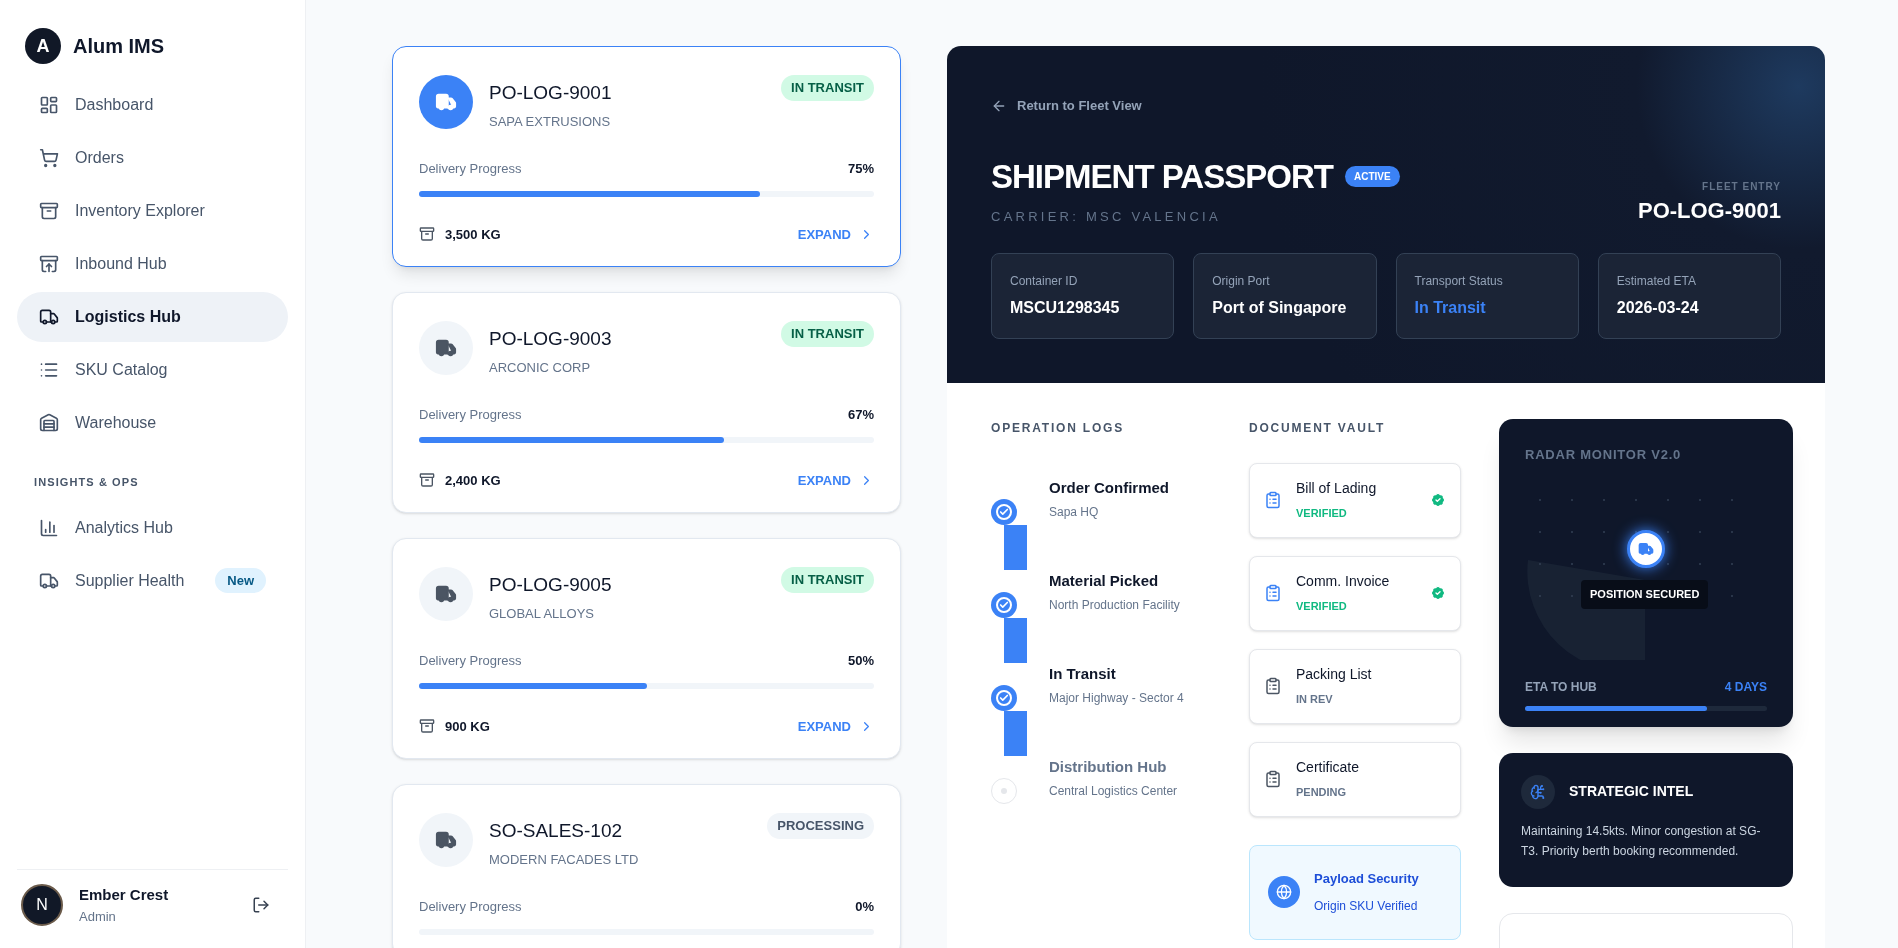 The width and height of the screenshot is (1898, 948). Describe the element at coordinates (152, 211) in the screenshot. I see `nav-item: Inventory Explorer` at that location.